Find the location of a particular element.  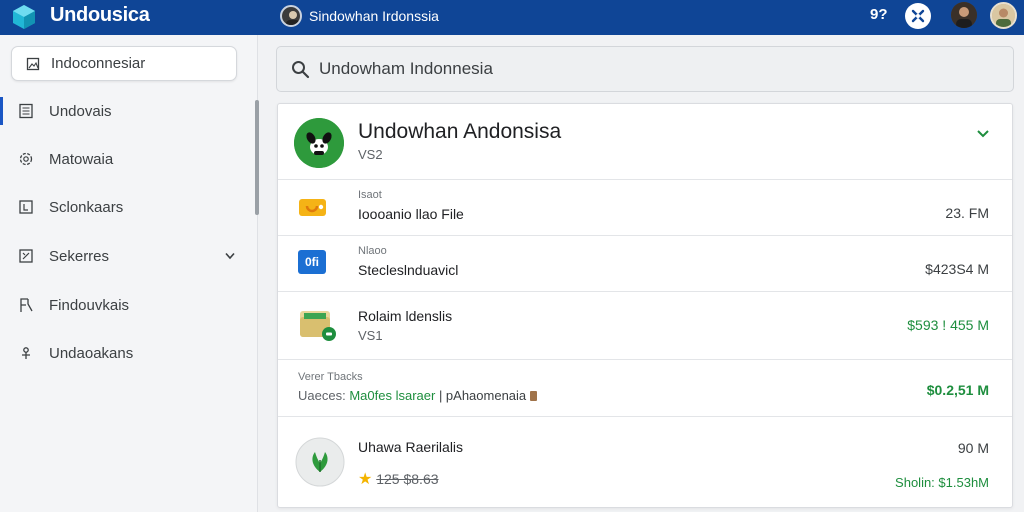

expand-box-icon is located at coordinates (26, 256).